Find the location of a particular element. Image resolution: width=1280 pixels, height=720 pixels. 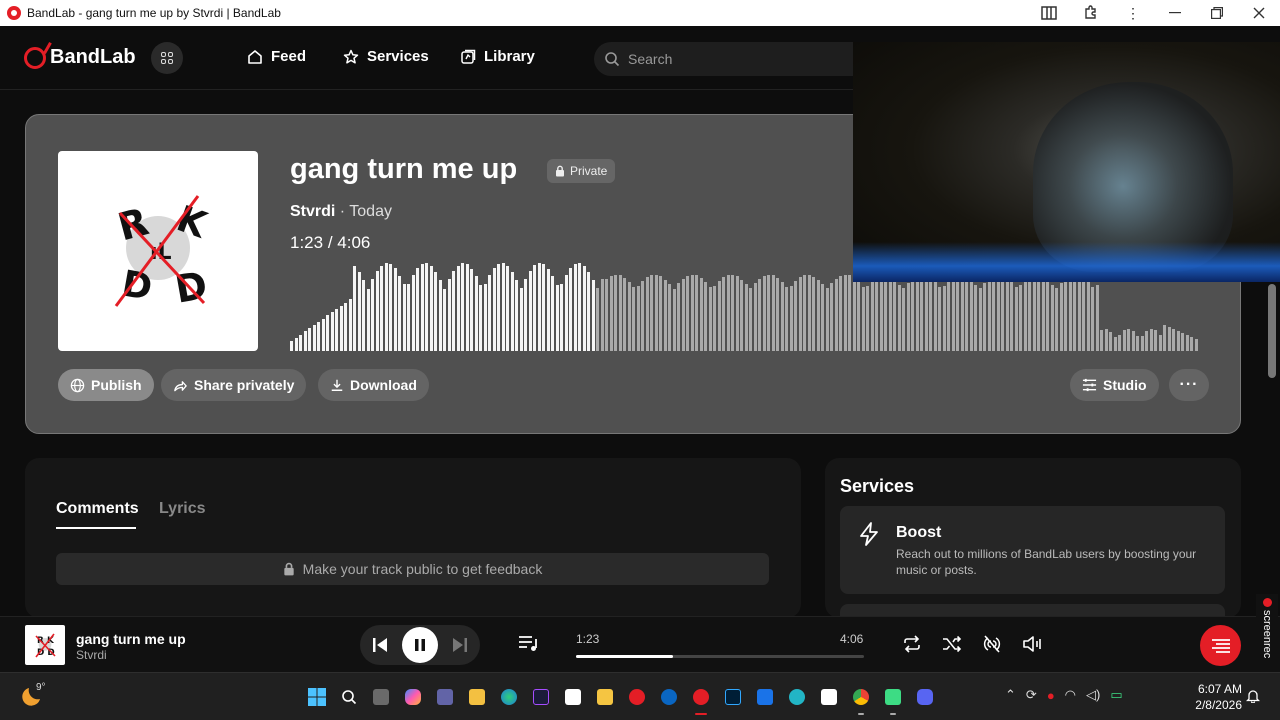

restore-icon is located at coordinates (1217, 13).